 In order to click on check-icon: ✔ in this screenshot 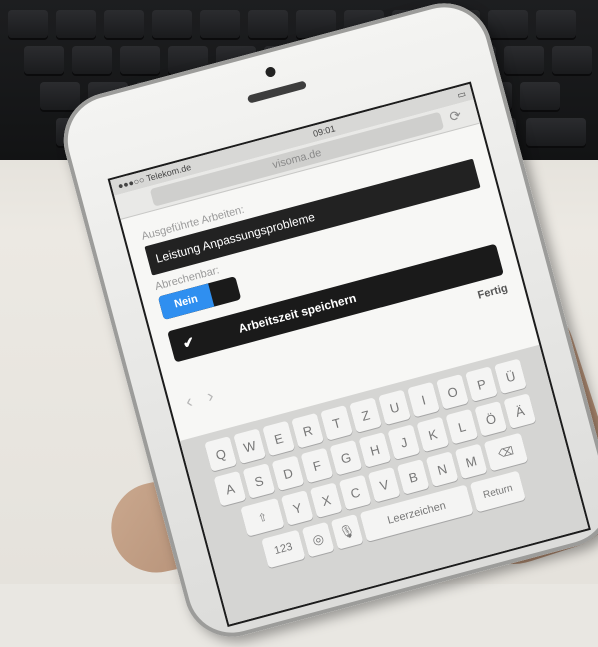, I will do `click(188, 342)`.